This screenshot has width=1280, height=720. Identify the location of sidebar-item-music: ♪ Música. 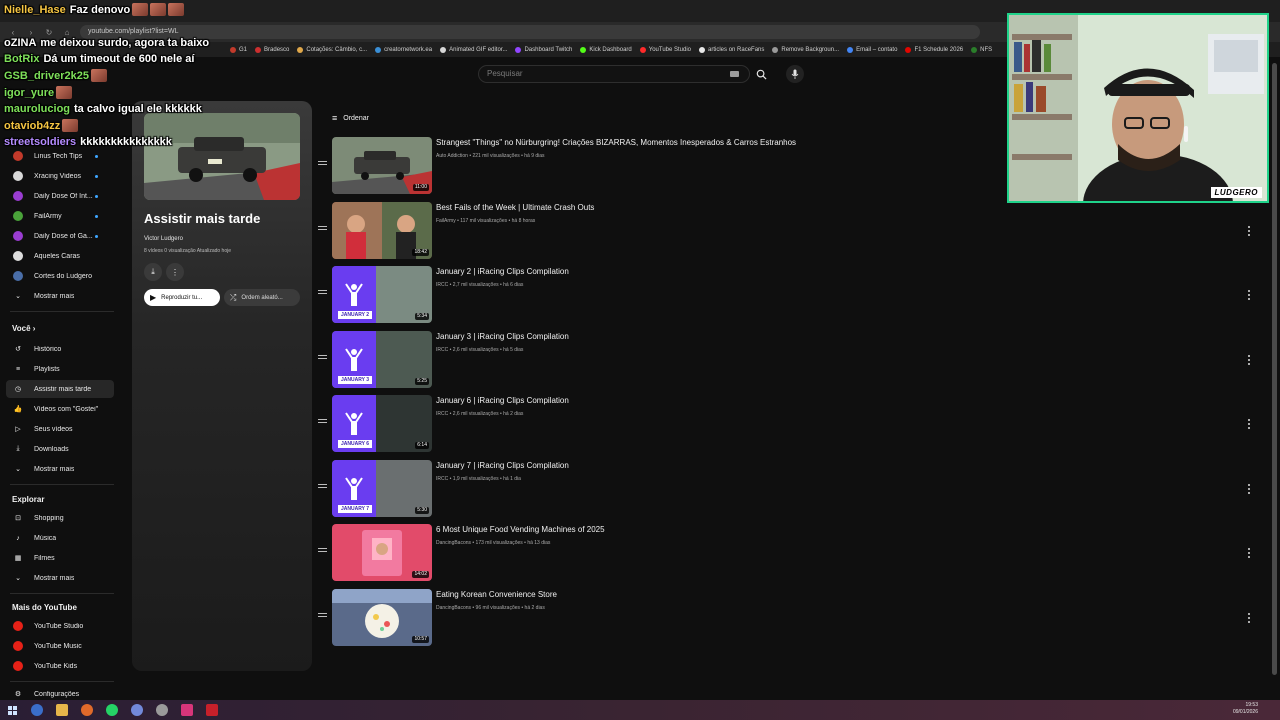
(60, 538).